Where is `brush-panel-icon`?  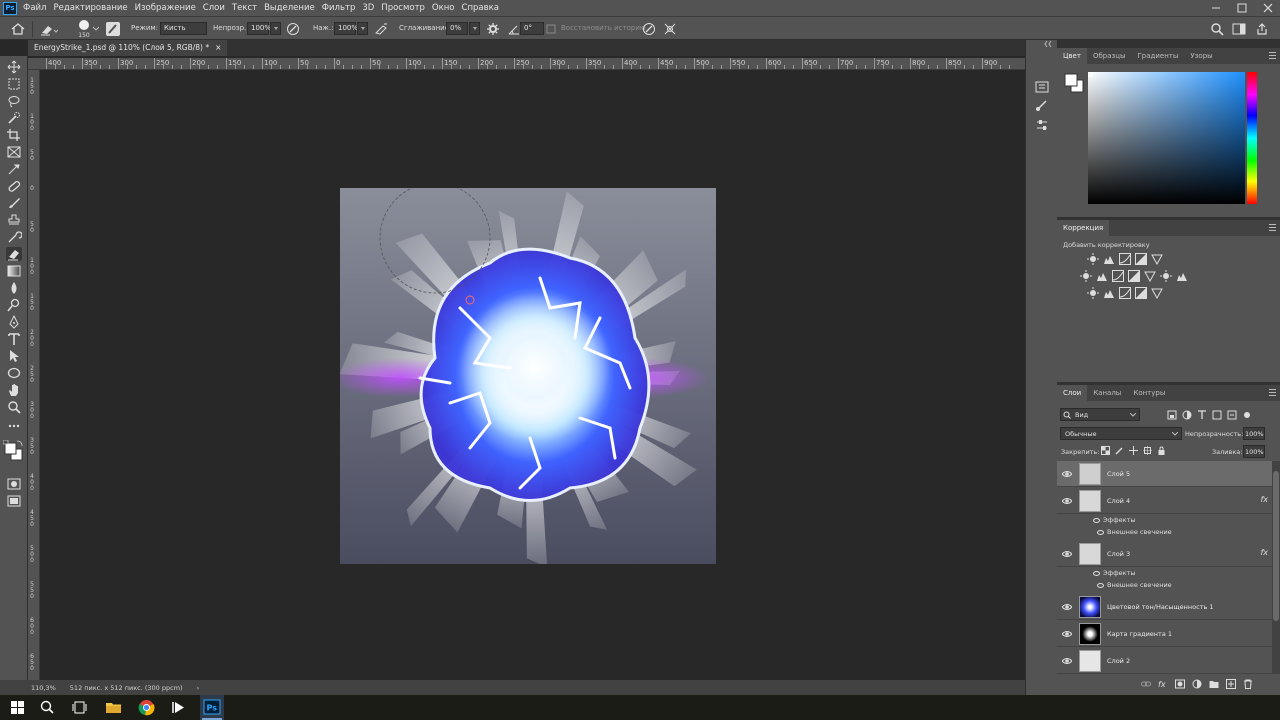
brush-panel-icon is located at coordinates (1042, 105).